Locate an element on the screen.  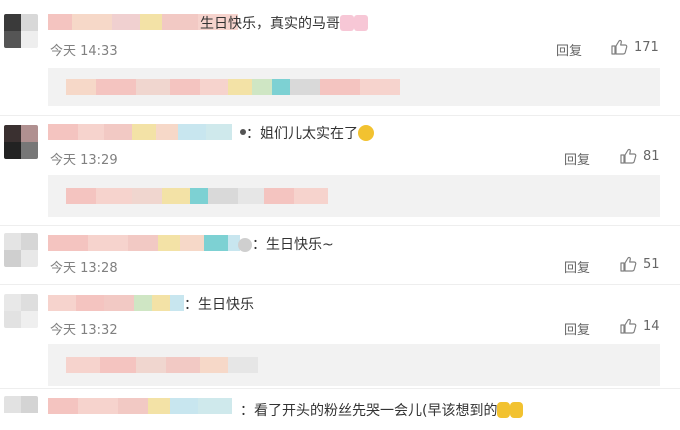
comment-text: ：生日快乐~ is located at coordinates (286, 244).